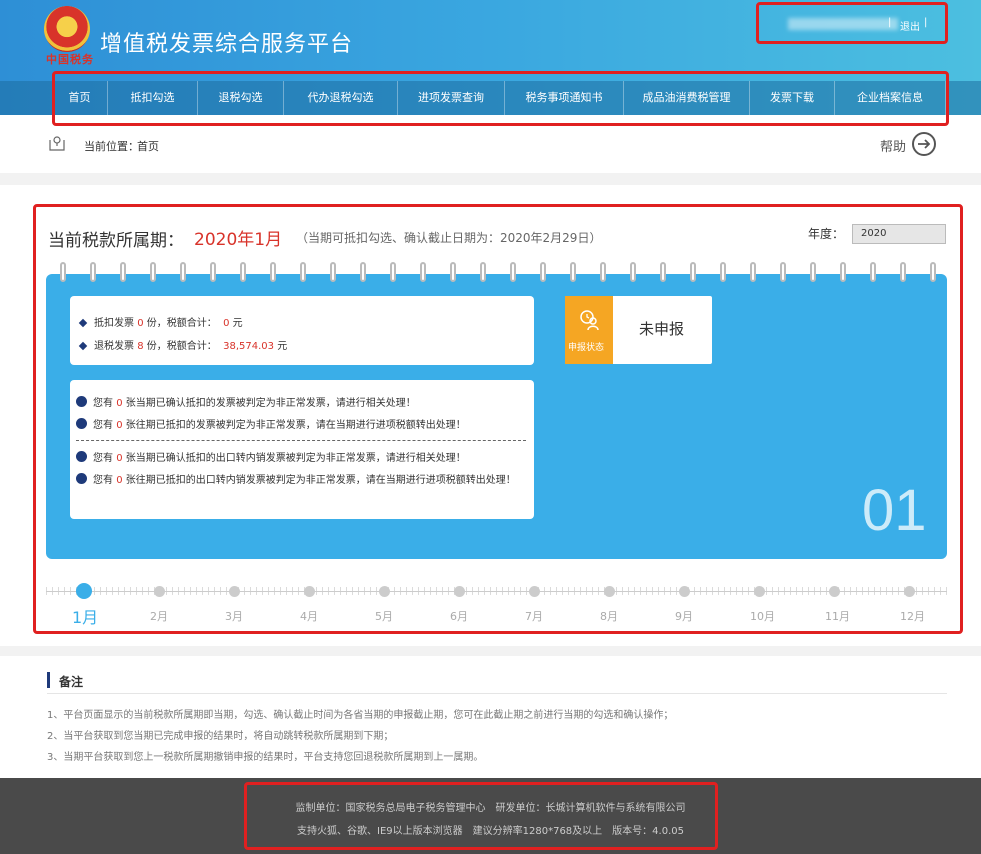 This screenshot has height=854, width=981. Describe the element at coordinates (227, 44) in the screenshot. I see `site-title: 增值税发票综合服务平台` at that location.